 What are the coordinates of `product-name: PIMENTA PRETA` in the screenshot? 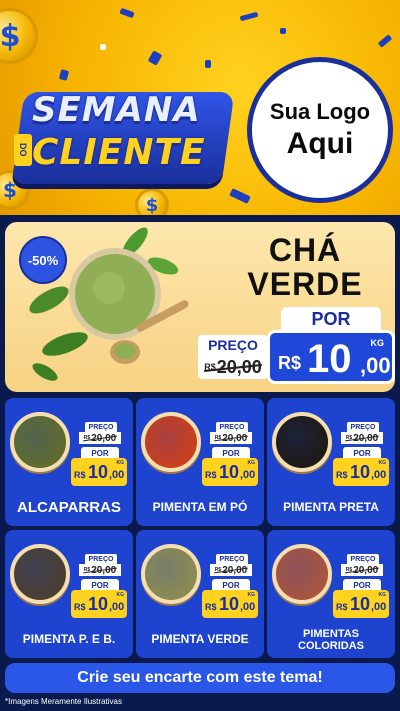 It's located at (331, 507).